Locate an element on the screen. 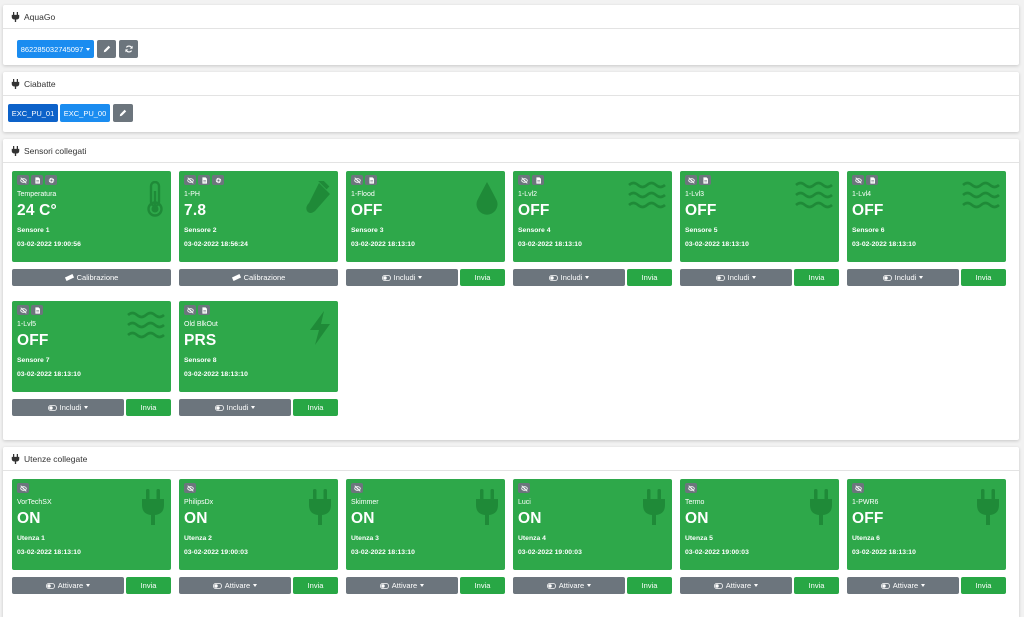 This screenshot has width=1024, height=617. pencil-icon is located at coordinates (123, 113).